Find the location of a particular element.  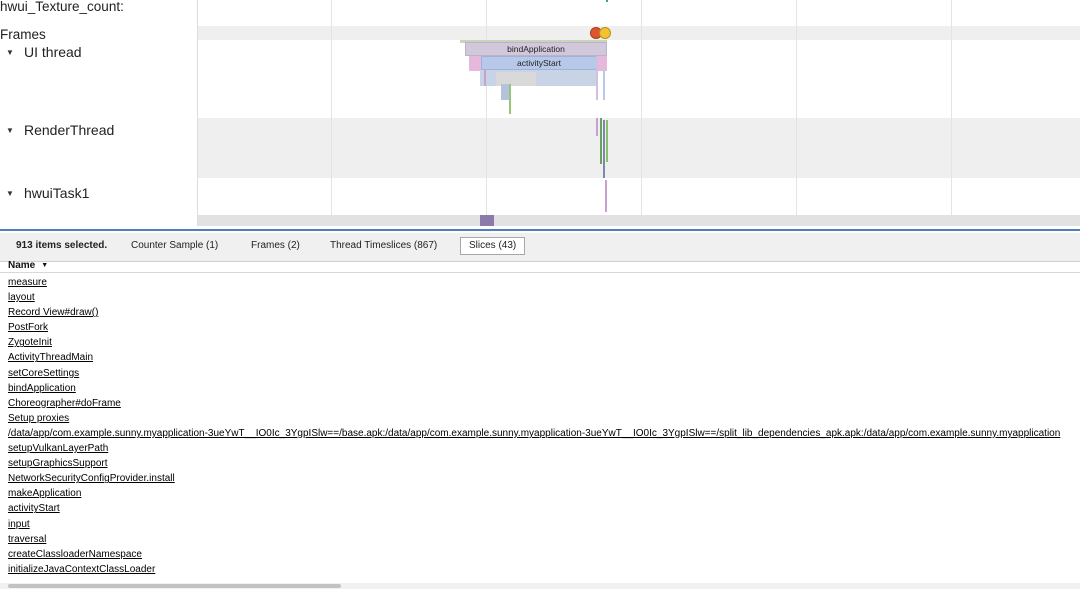

hwui-slice is located at coordinates (606, 196).